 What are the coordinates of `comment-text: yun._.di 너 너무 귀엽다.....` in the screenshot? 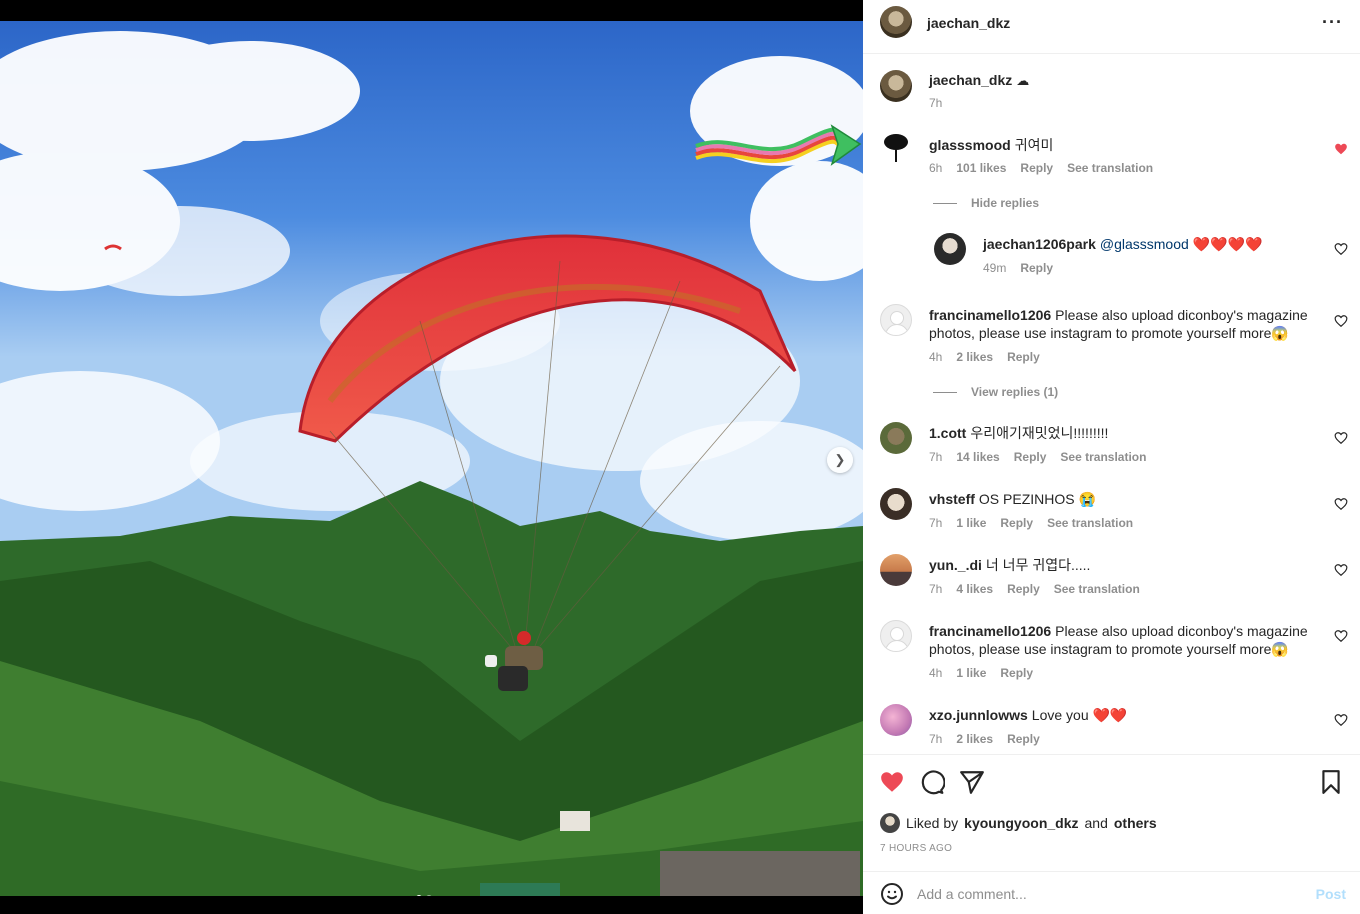 It's located at (1119, 565).